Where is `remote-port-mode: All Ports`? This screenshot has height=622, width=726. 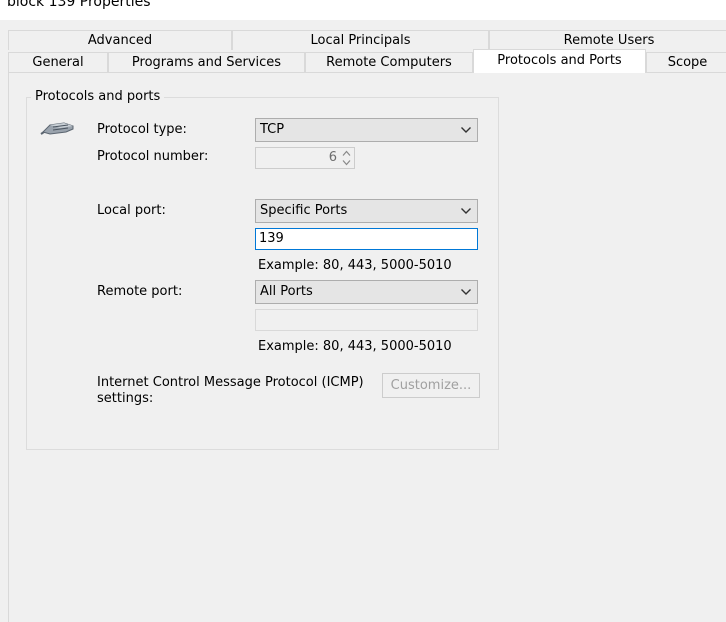 remote-port-mode: All Ports is located at coordinates (286, 291).